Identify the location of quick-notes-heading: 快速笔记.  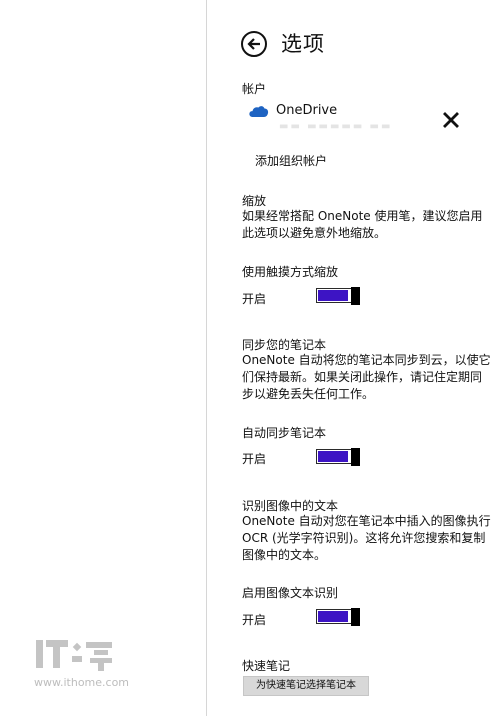
(266, 666).